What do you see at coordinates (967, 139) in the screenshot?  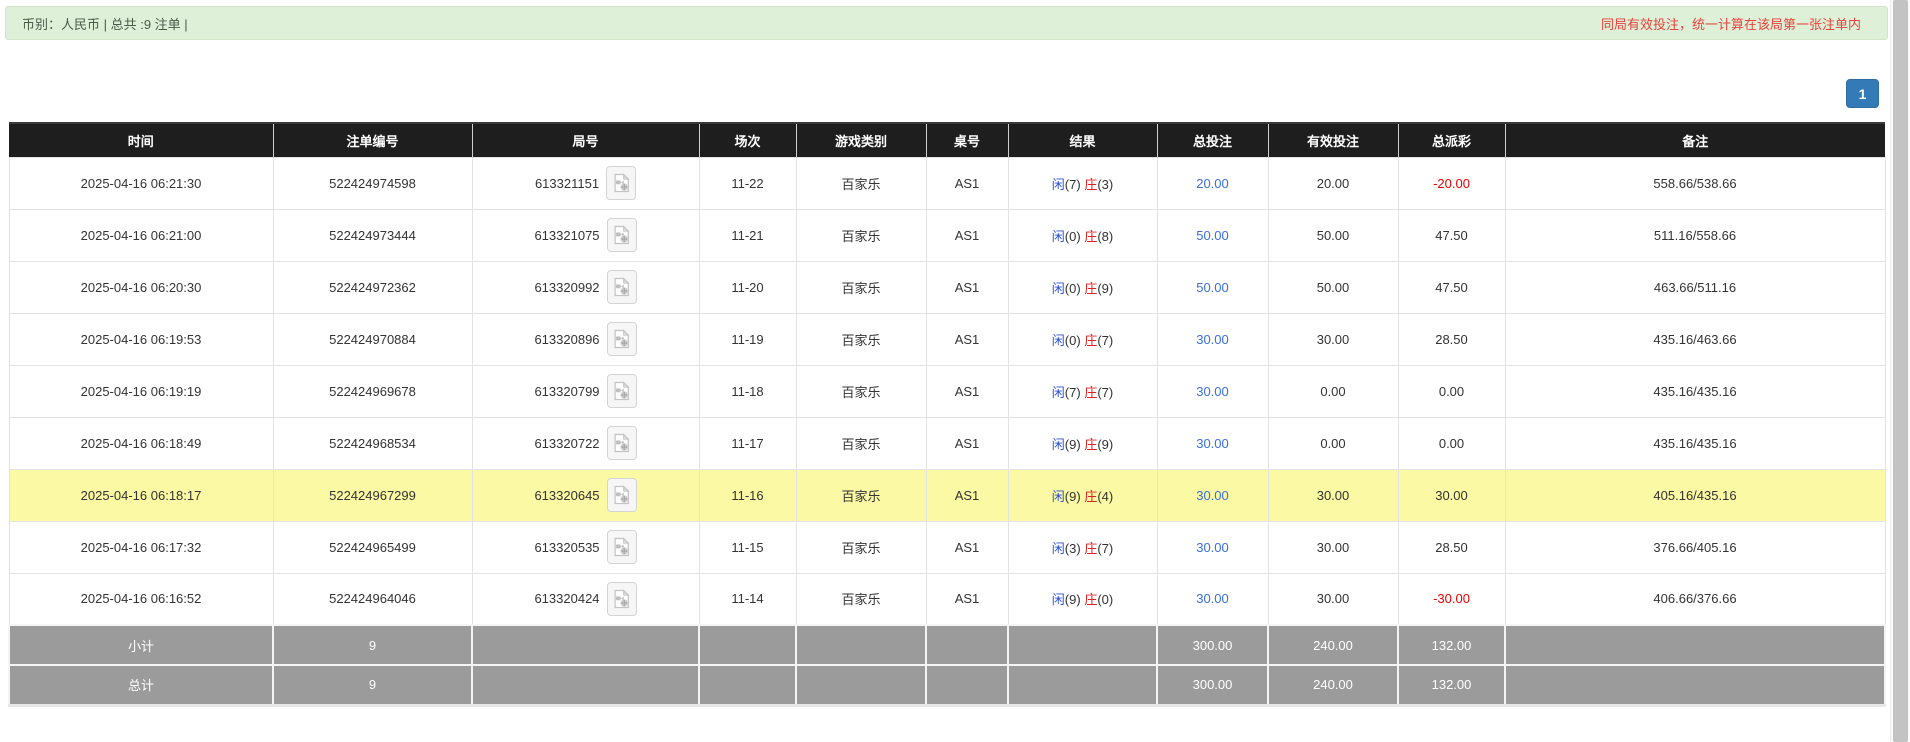 I see `header-cell-table-no: 桌号` at bounding box center [967, 139].